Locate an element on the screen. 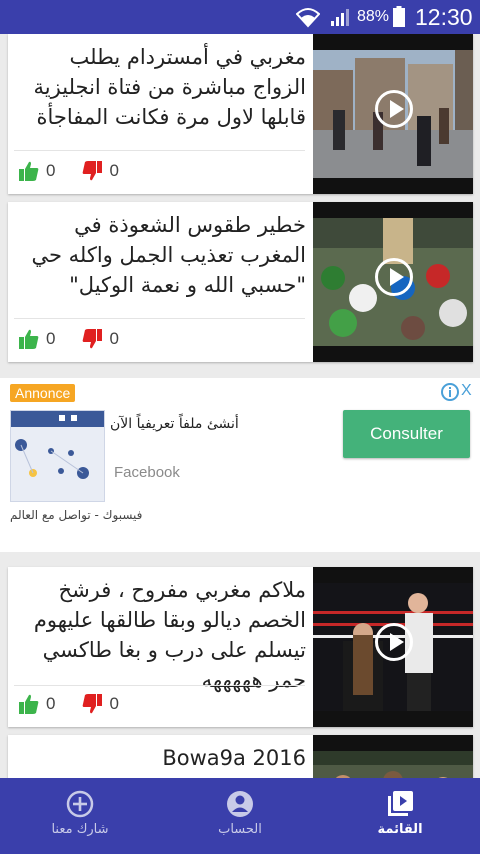  bottom-navigation: شارك معنا الحساب القائمة is located at coordinates (240, 816).